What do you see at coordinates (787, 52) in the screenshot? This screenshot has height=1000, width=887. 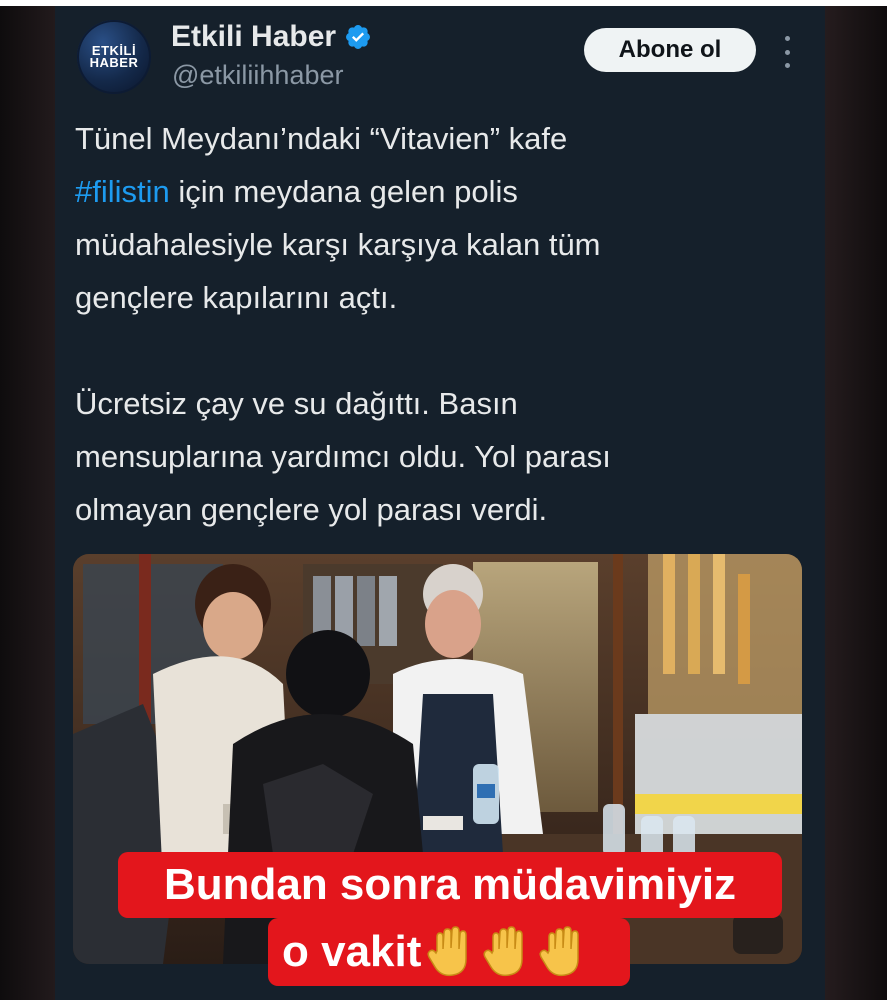 I see `more-options-icon` at bounding box center [787, 52].